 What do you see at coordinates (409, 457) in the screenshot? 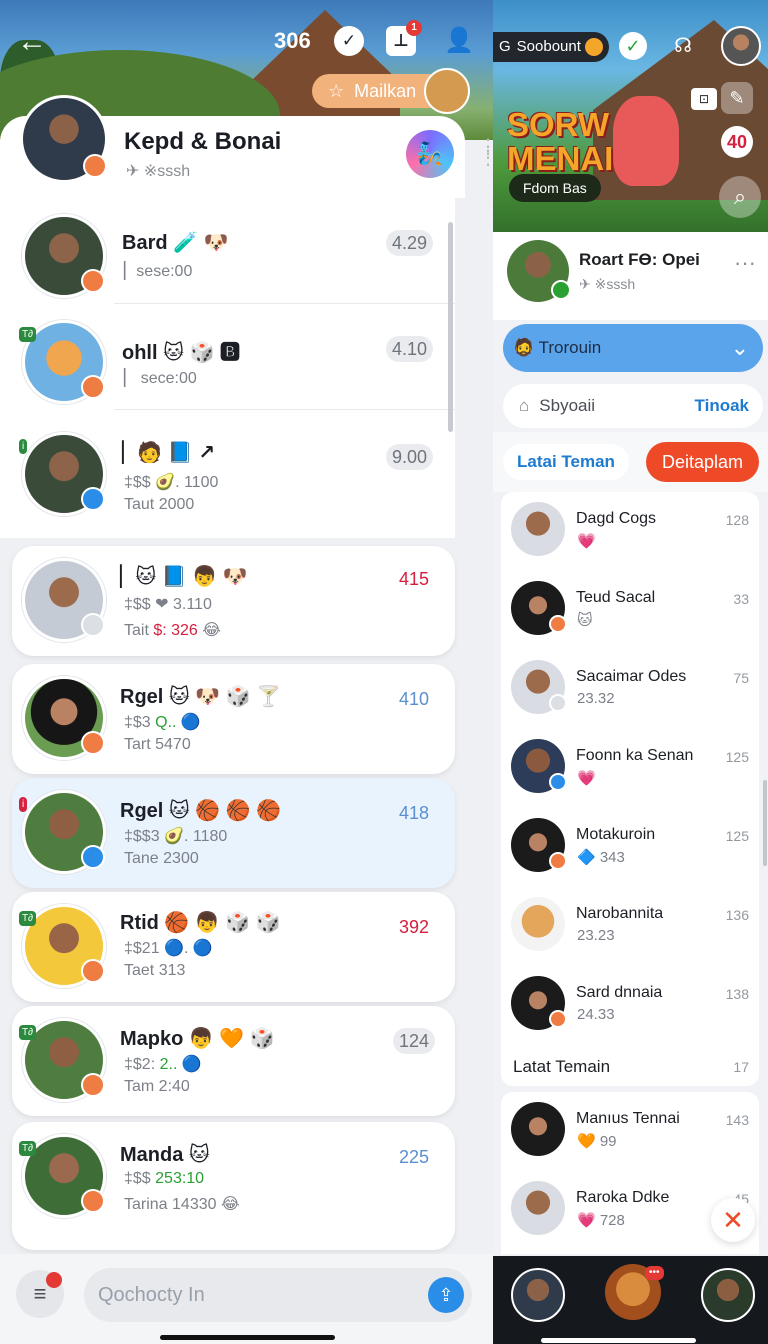
I see `message-count: 9.00` at bounding box center [409, 457].